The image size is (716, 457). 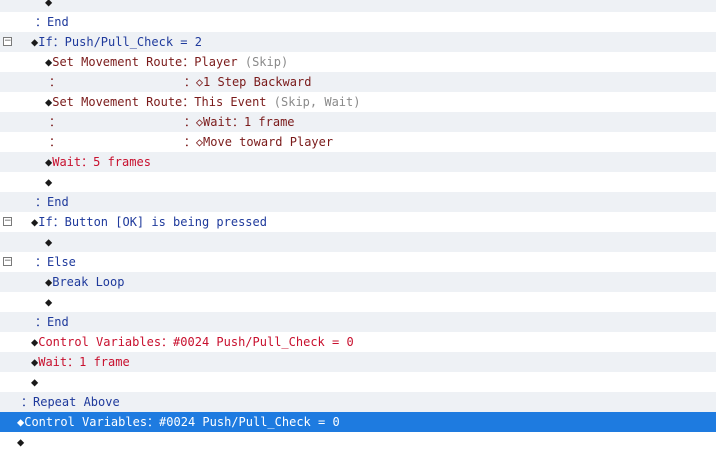 I want to click on command-segment: ◇Wait：1 frame, so click(x=245, y=122).